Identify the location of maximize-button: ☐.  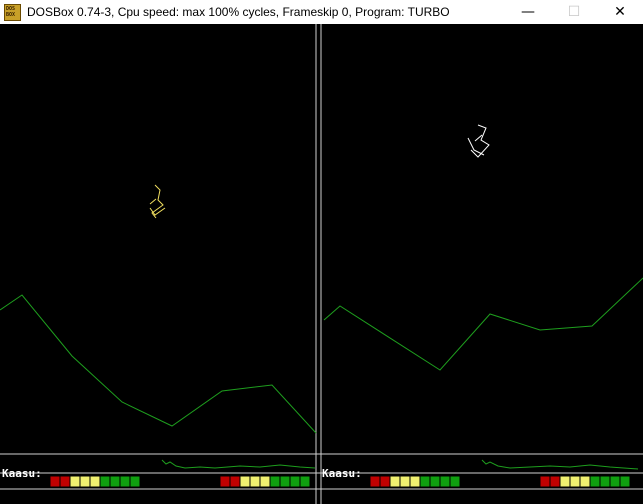
(574, 12).